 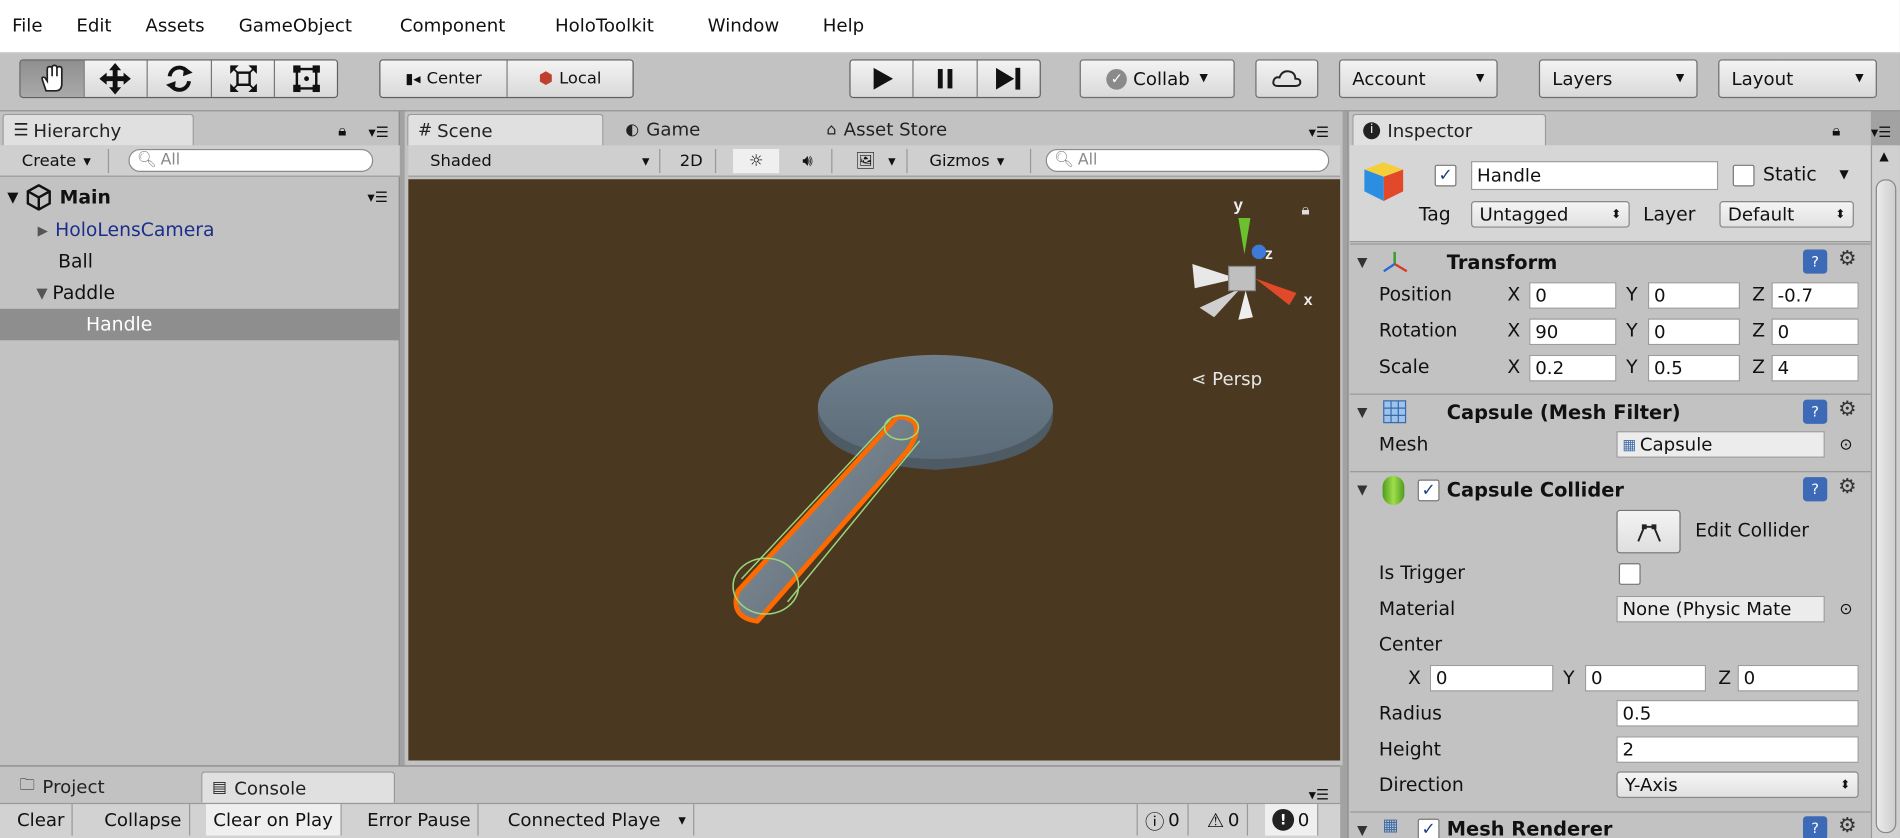 I want to click on rotation-z-field: 0, so click(x=1815, y=332).